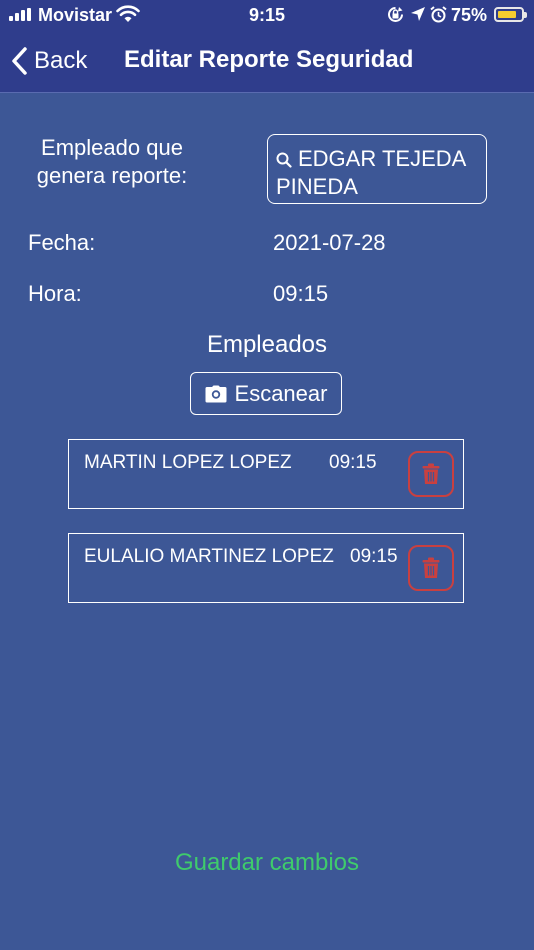 The height and width of the screenshot is (950, 534). What do you see at coordinates (371, 172) in the screenshot?
I see `employee-value: EDGAR TEJEDA PINEDA` at bounding box center [371, 172].